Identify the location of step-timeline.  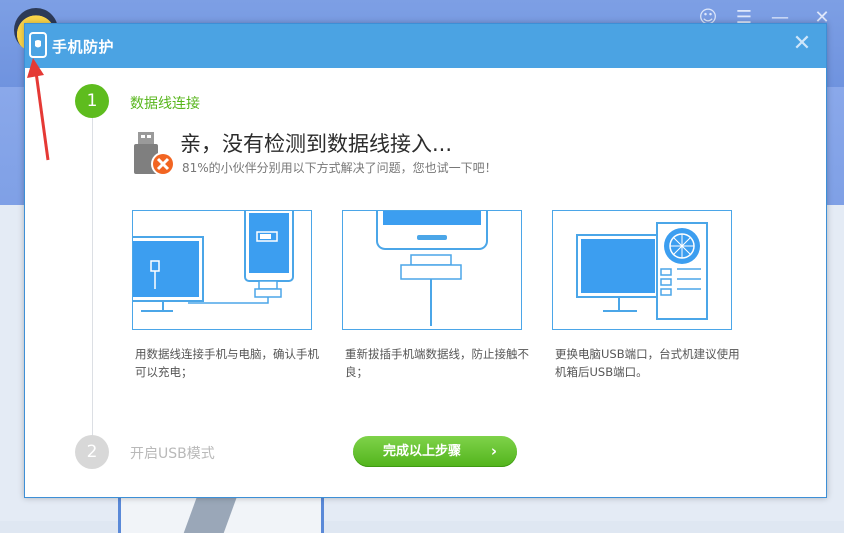
(92, 279).